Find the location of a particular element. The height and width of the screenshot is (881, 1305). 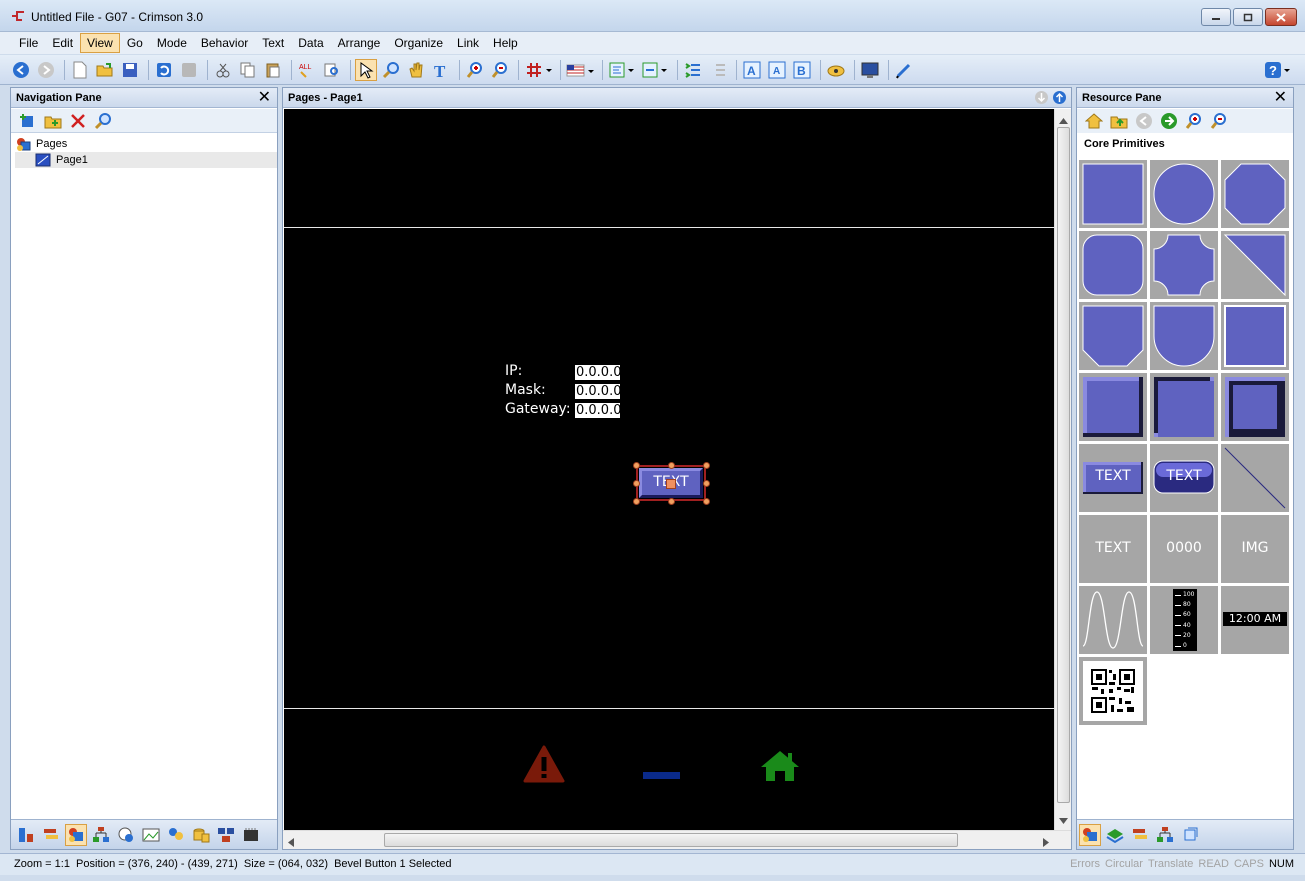

align-icon is located at coordinates (622, 70).